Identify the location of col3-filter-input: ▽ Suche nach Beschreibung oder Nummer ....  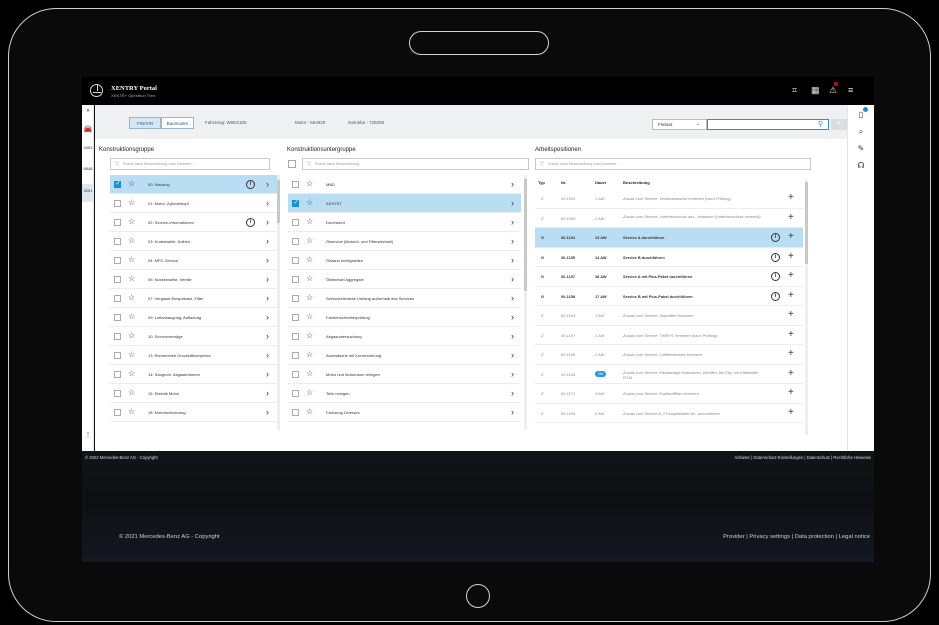
(673, 164).